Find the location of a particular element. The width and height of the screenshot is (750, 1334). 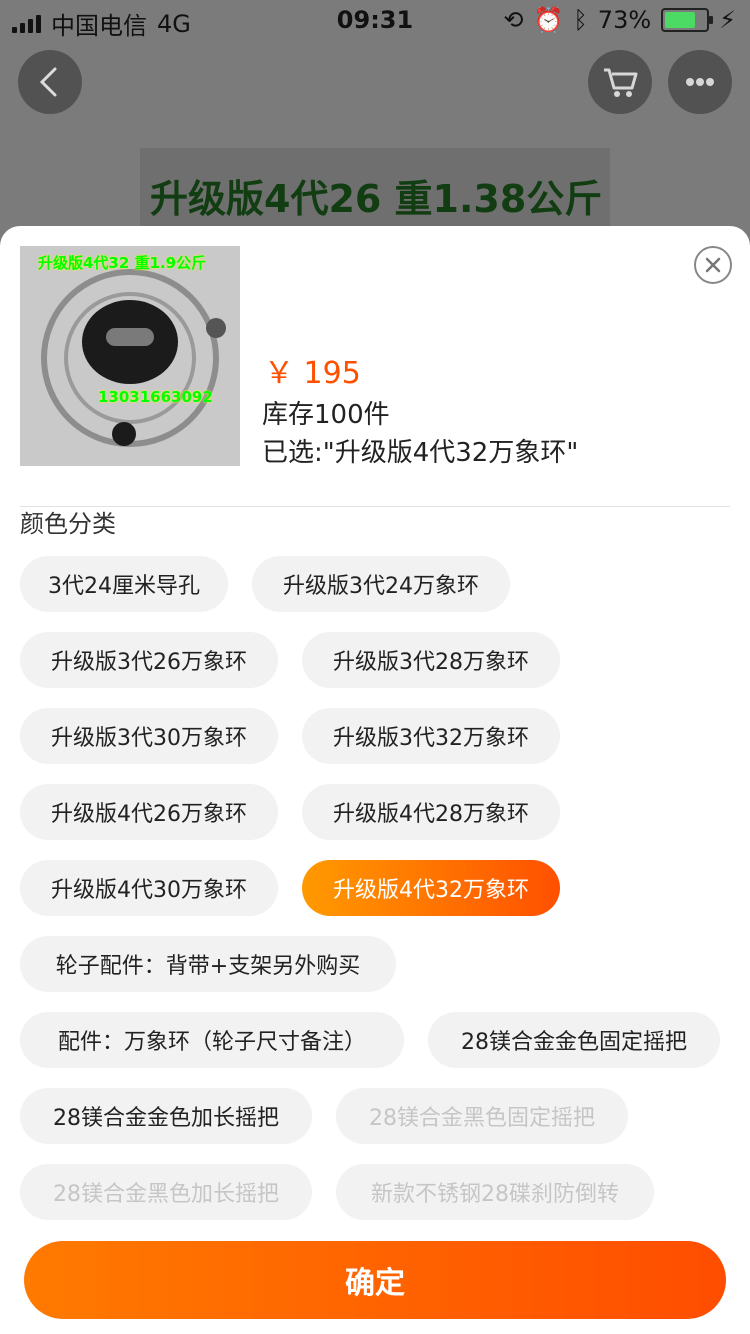

status-bar: 中国电信 4G 09:31 ⟲ ⏰ ᛒ 73% ⚡ is located at coordinates (375, 20).